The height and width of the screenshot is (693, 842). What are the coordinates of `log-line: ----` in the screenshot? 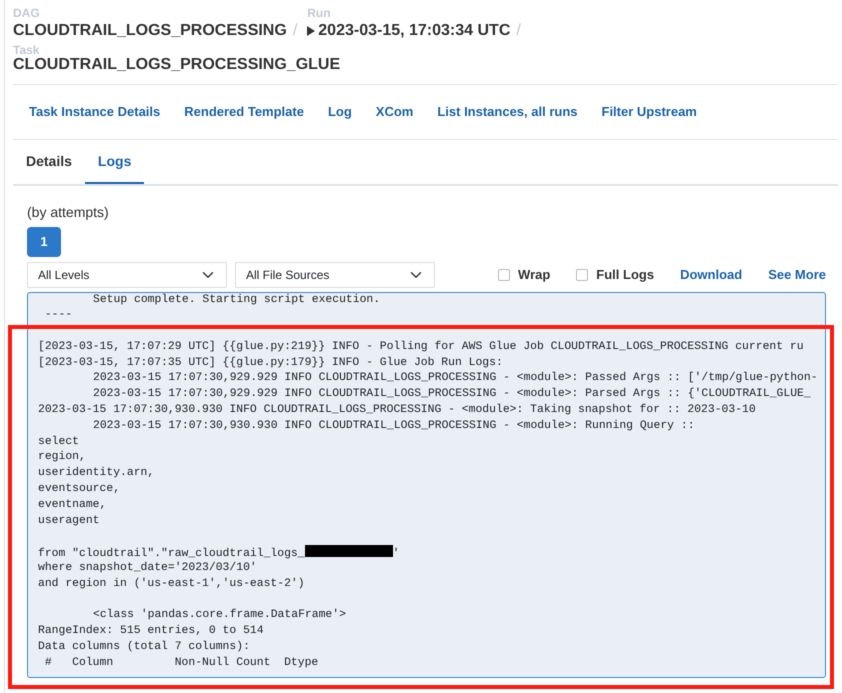 It's located at (58, 315).